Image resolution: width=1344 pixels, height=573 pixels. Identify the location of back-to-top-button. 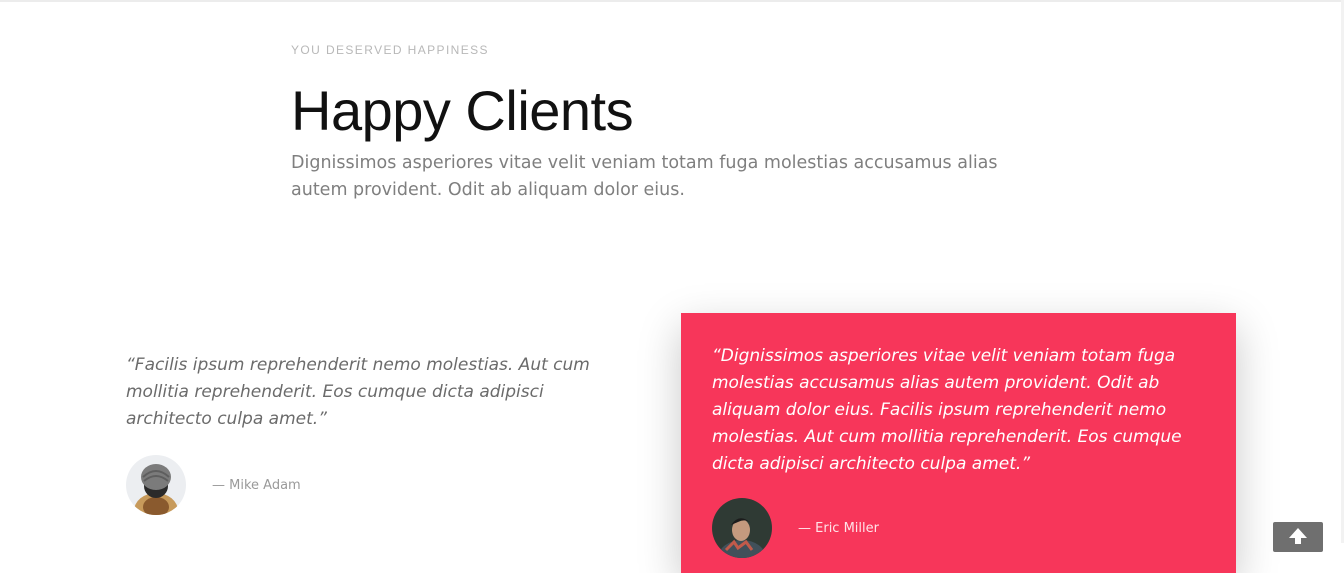
(1298, 537).